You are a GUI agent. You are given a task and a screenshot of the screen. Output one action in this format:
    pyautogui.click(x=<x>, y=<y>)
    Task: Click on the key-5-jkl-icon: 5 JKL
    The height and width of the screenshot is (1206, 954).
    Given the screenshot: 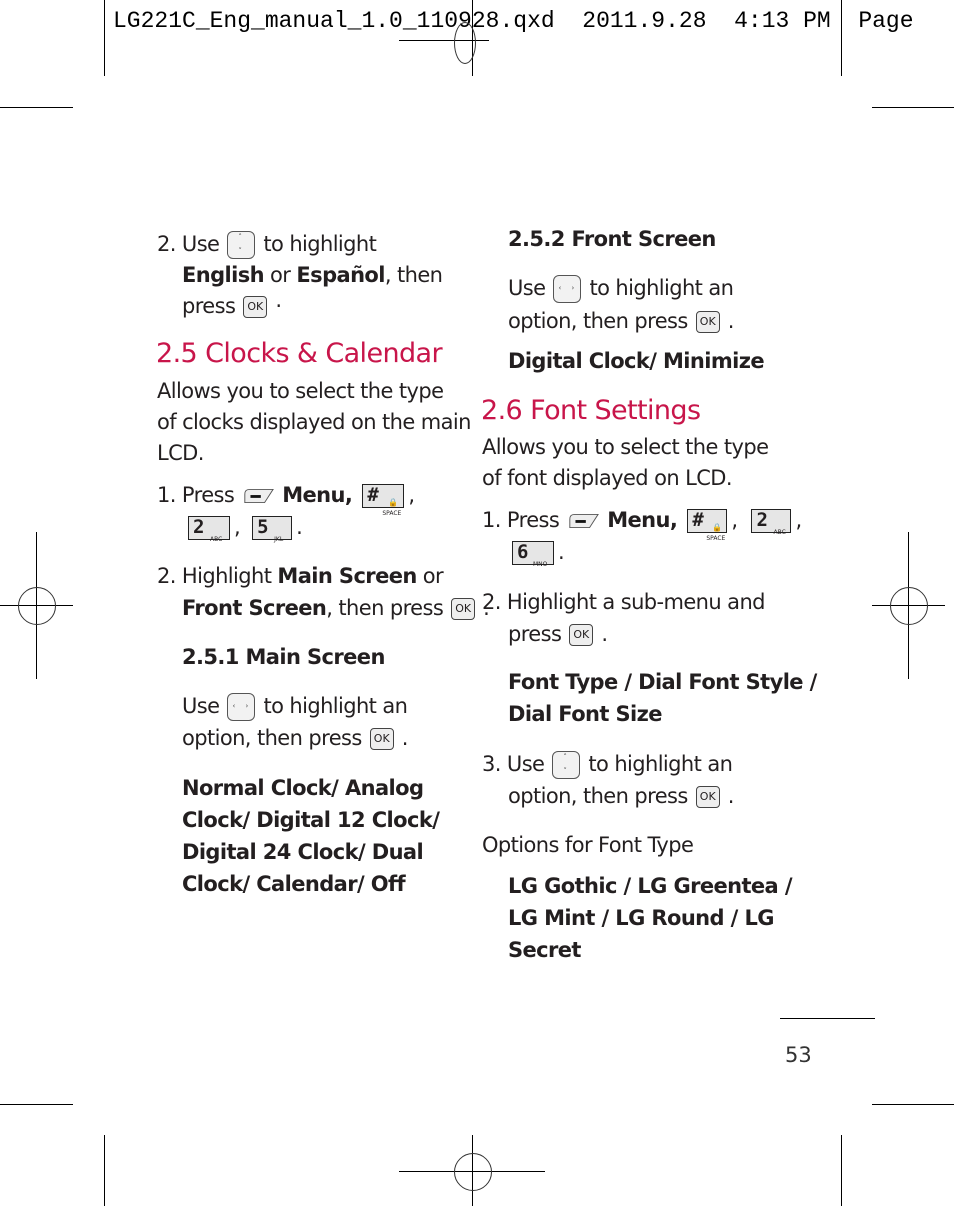 What is the action you would take?
    pyautogui.click(x=272, y=529)
    